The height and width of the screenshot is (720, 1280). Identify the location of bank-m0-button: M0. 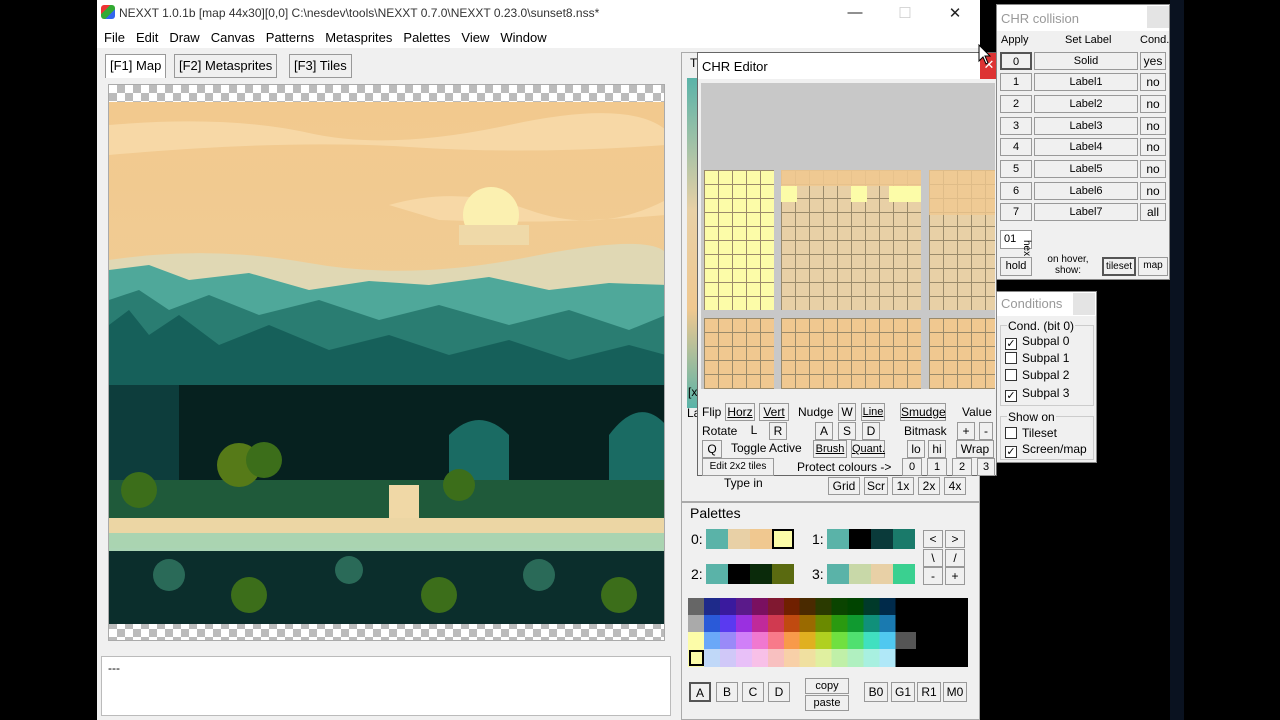
(955, 692).